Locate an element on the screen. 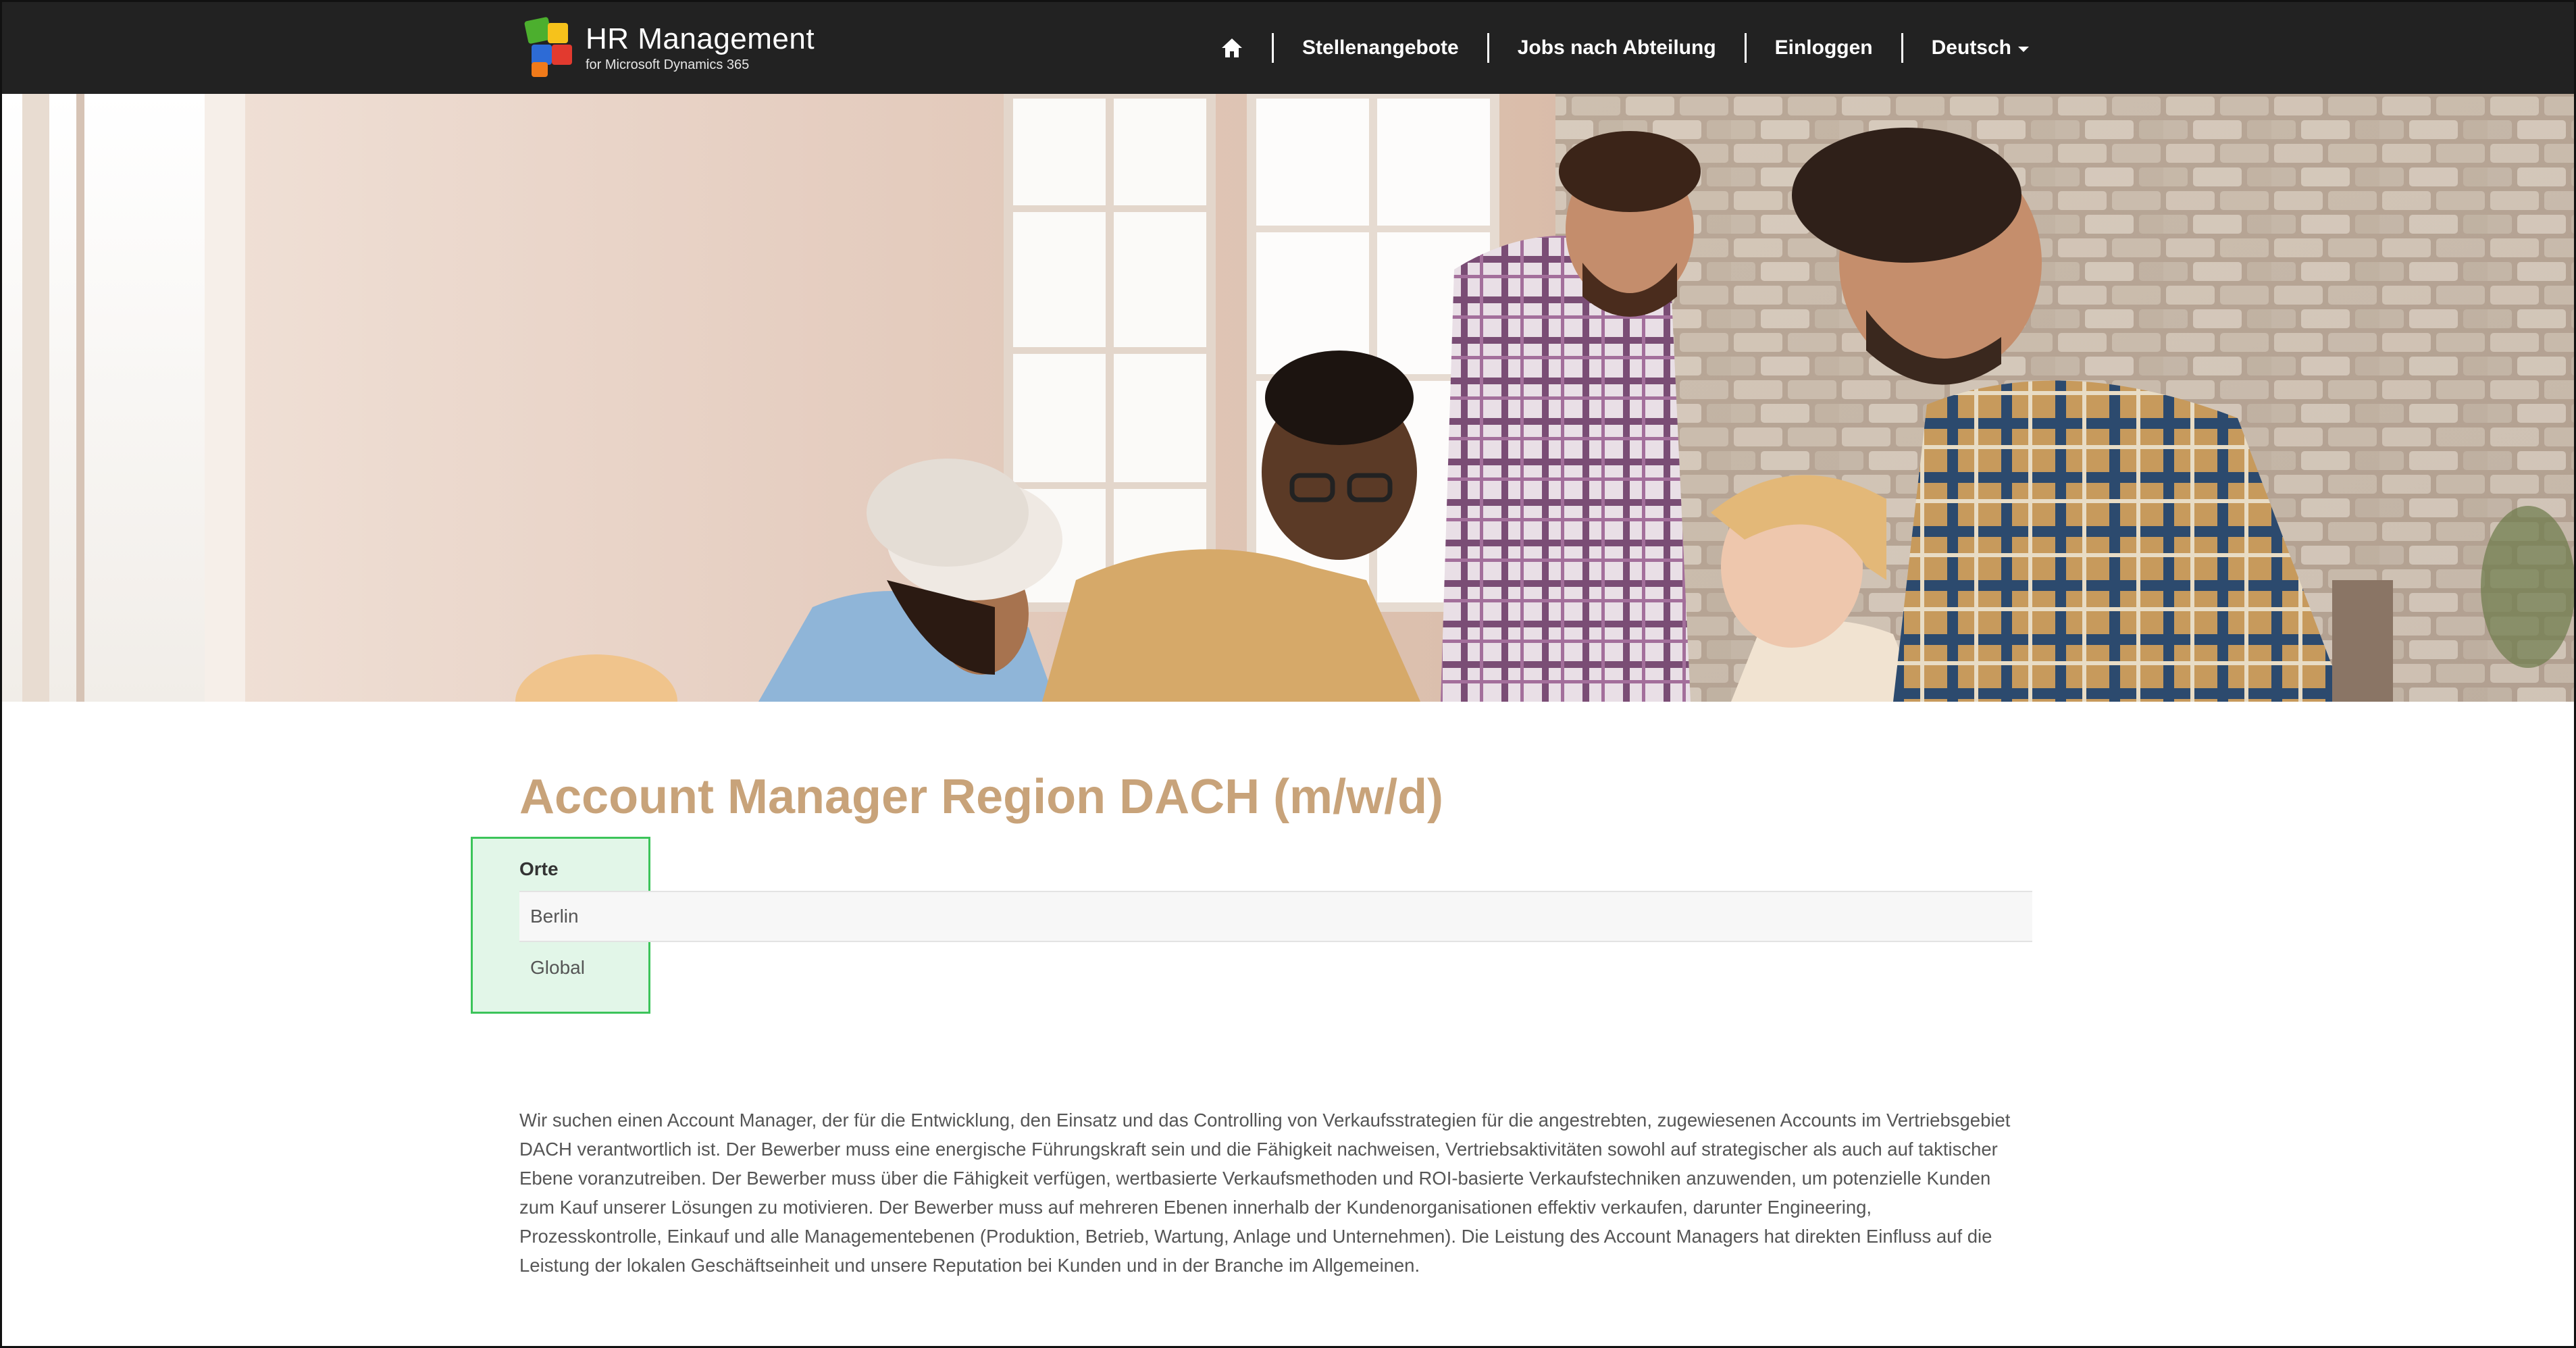  locations-table: Berlin Global is located at coordinates (1275, 942).